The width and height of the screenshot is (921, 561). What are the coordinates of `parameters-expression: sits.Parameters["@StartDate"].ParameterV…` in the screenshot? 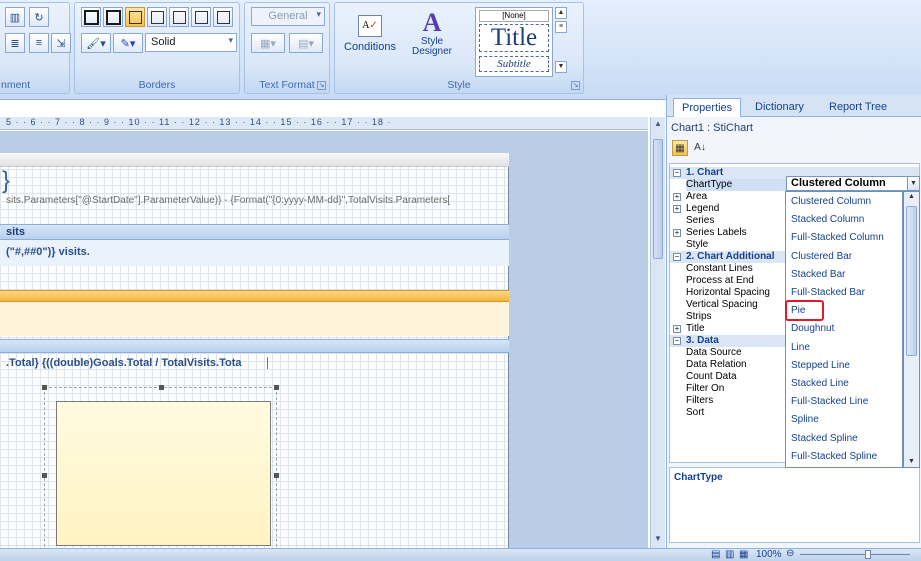 It's located at (257, 200).